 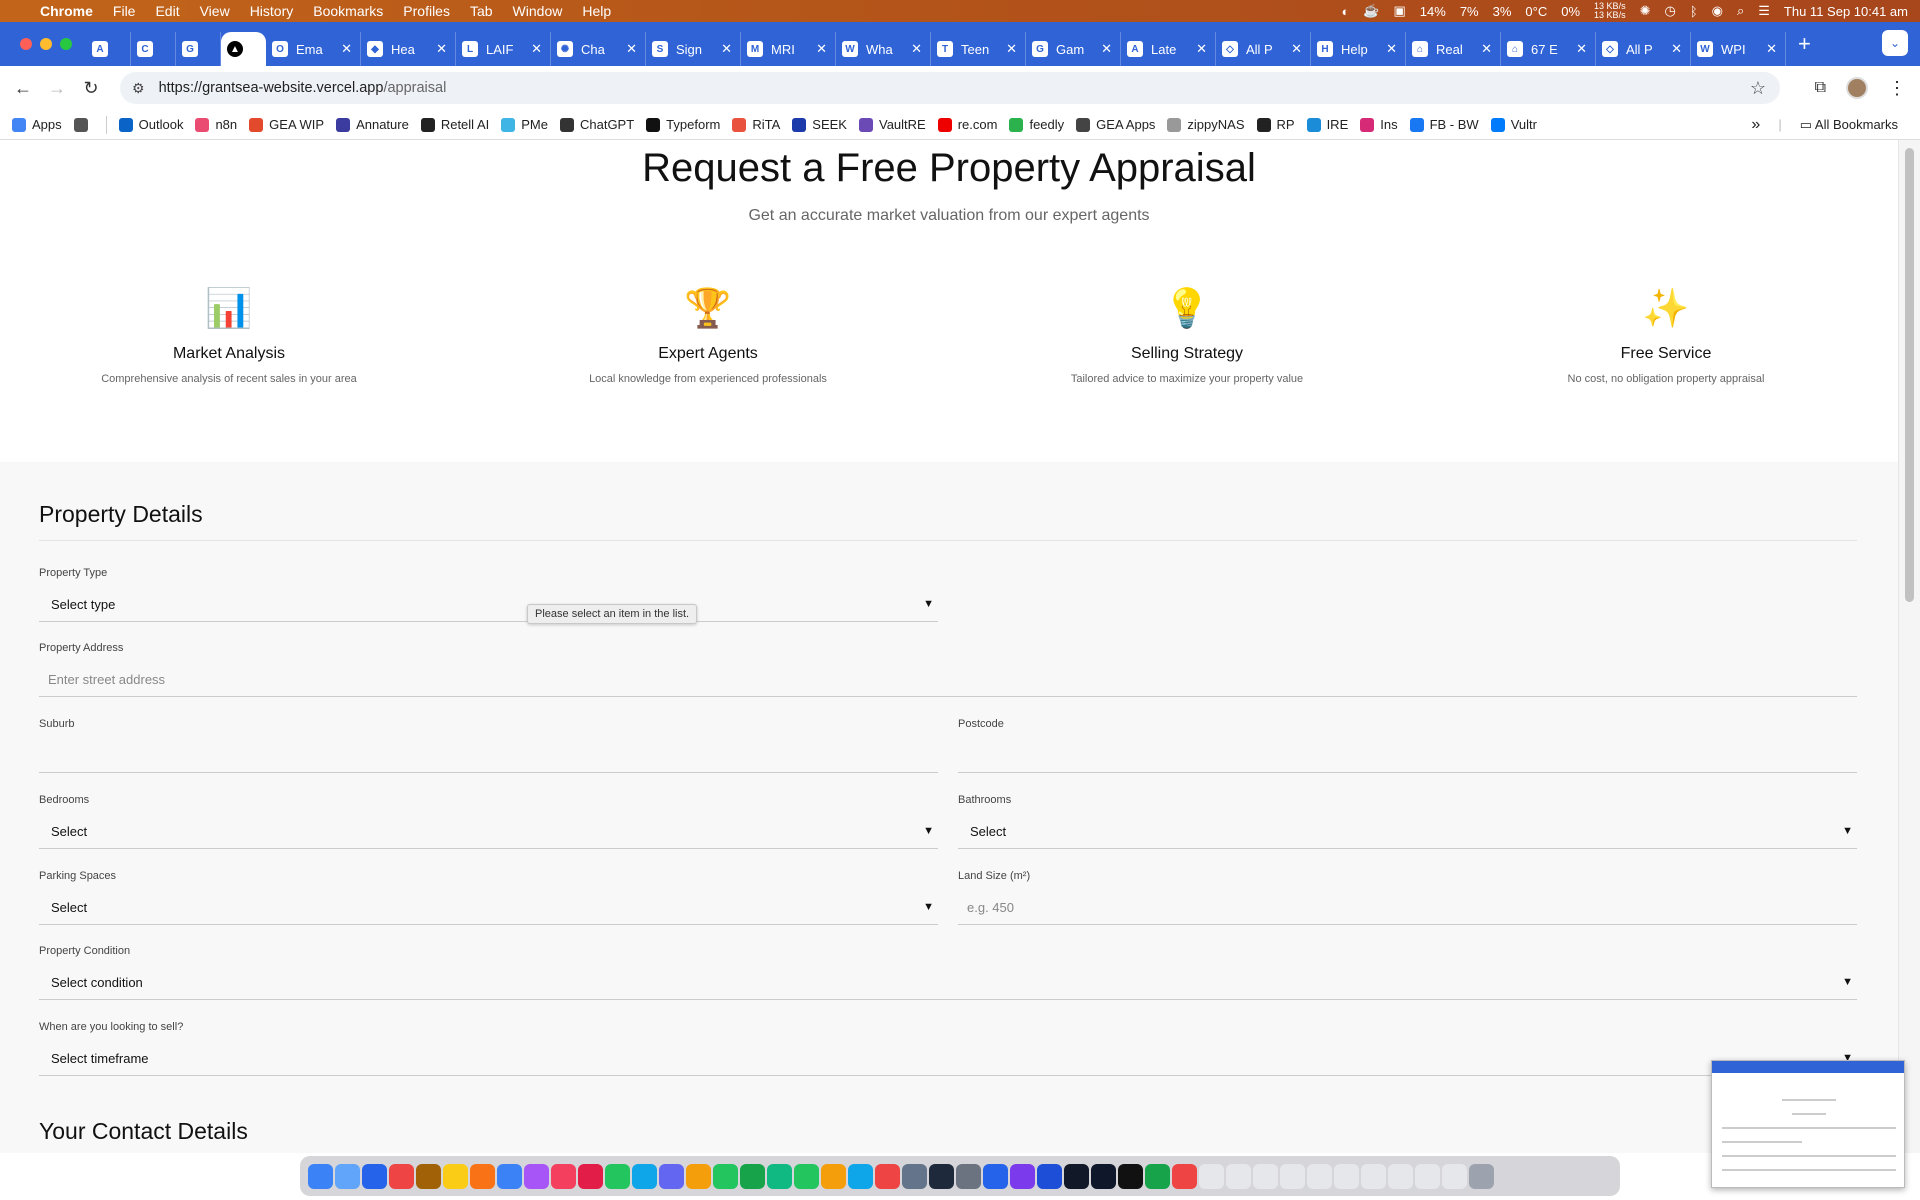 I want to click on bookmark-item: FB - BW, so click(x=1444, y=124).